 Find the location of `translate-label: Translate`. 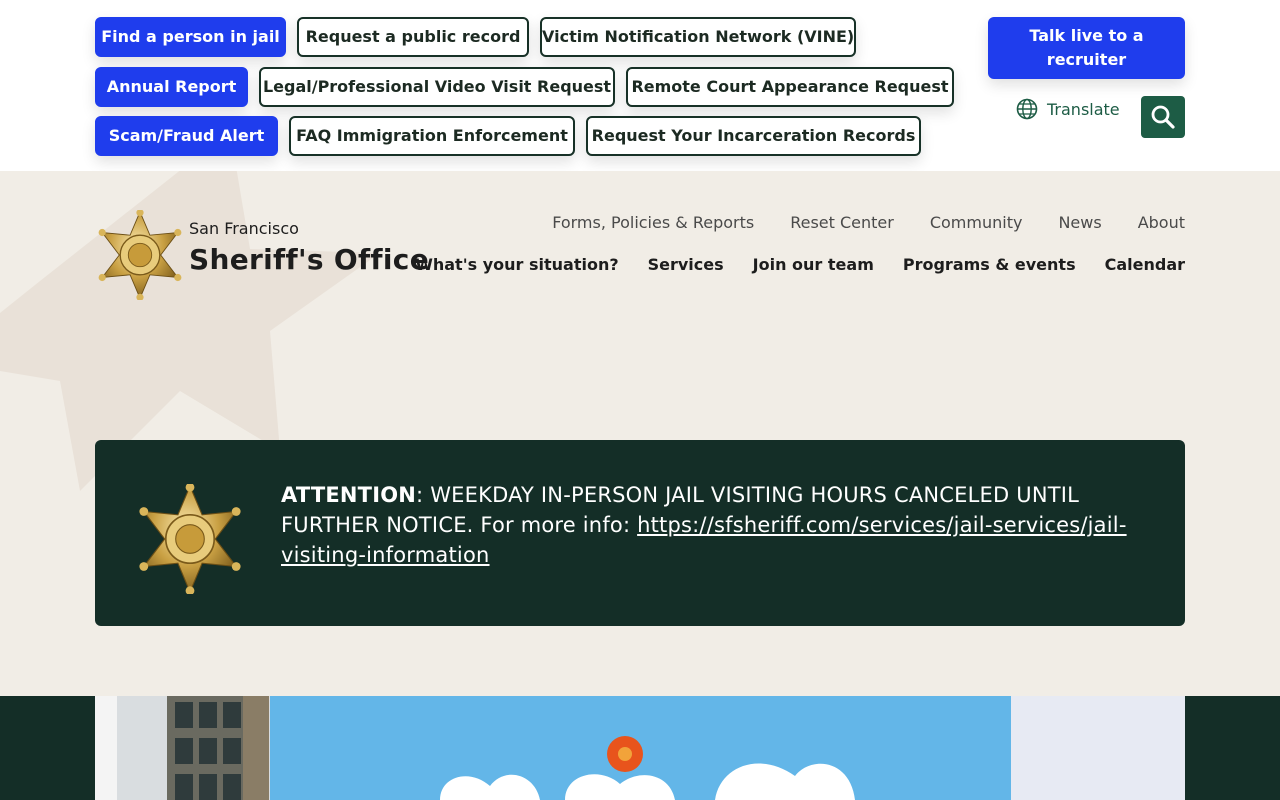

translate-label: Translate is located at coordinates (1083, 109).